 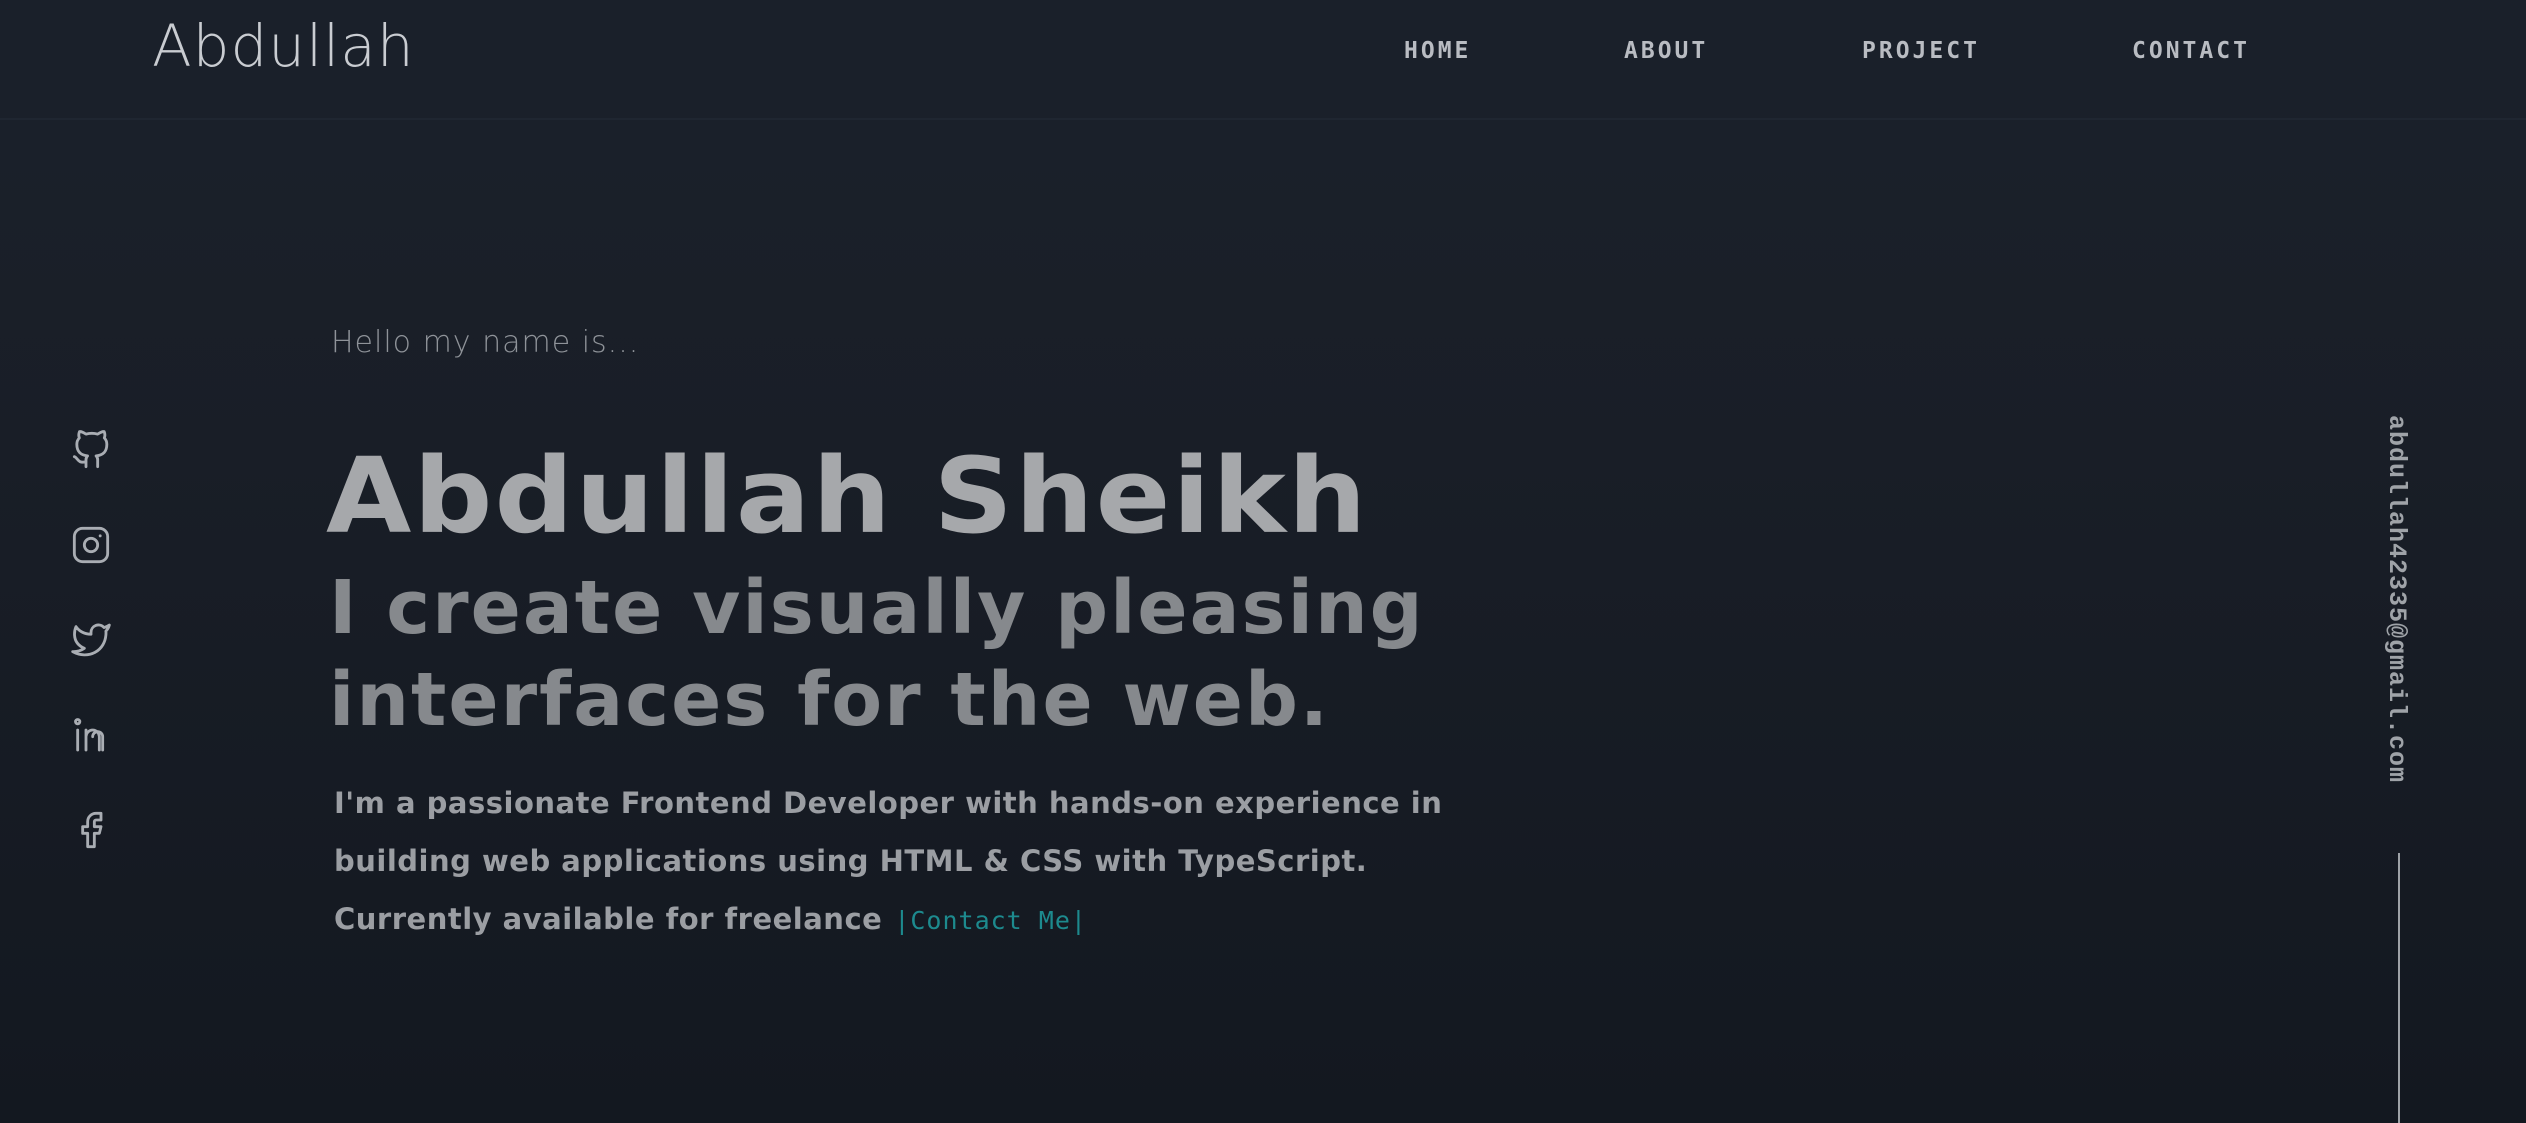 What do you see at coordinates (877, 608) in the screenshot?
I see `tagline-line-1: I create visually pleasing` at bounding box center [877, 608].